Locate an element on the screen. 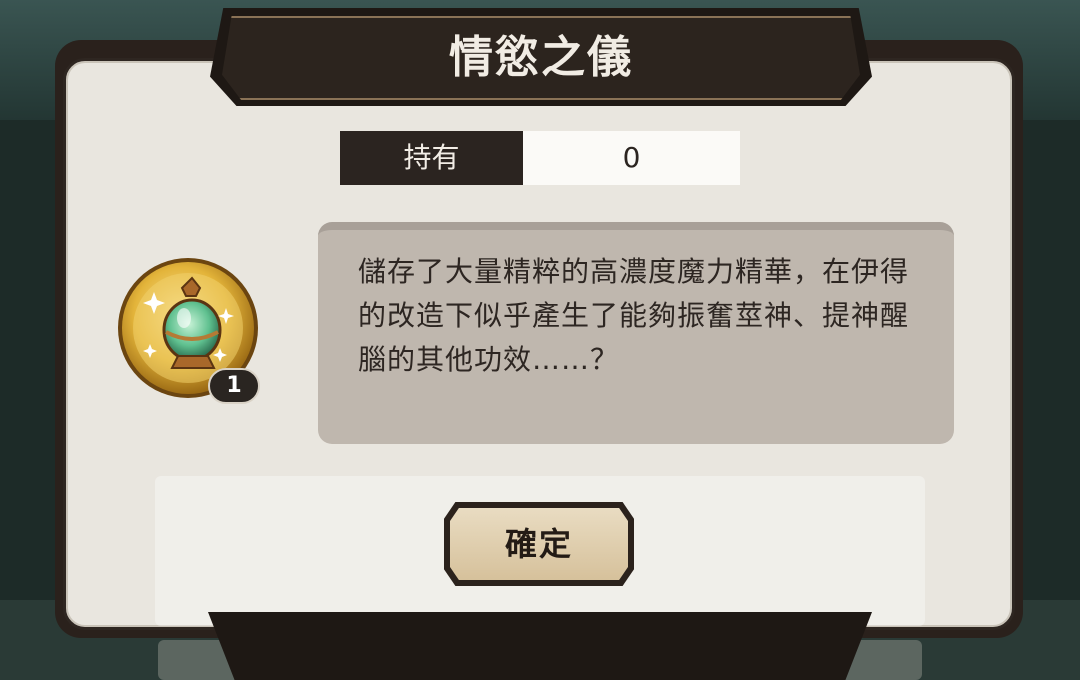  confirm-button: 確定 is located at coordinates (539, 544).